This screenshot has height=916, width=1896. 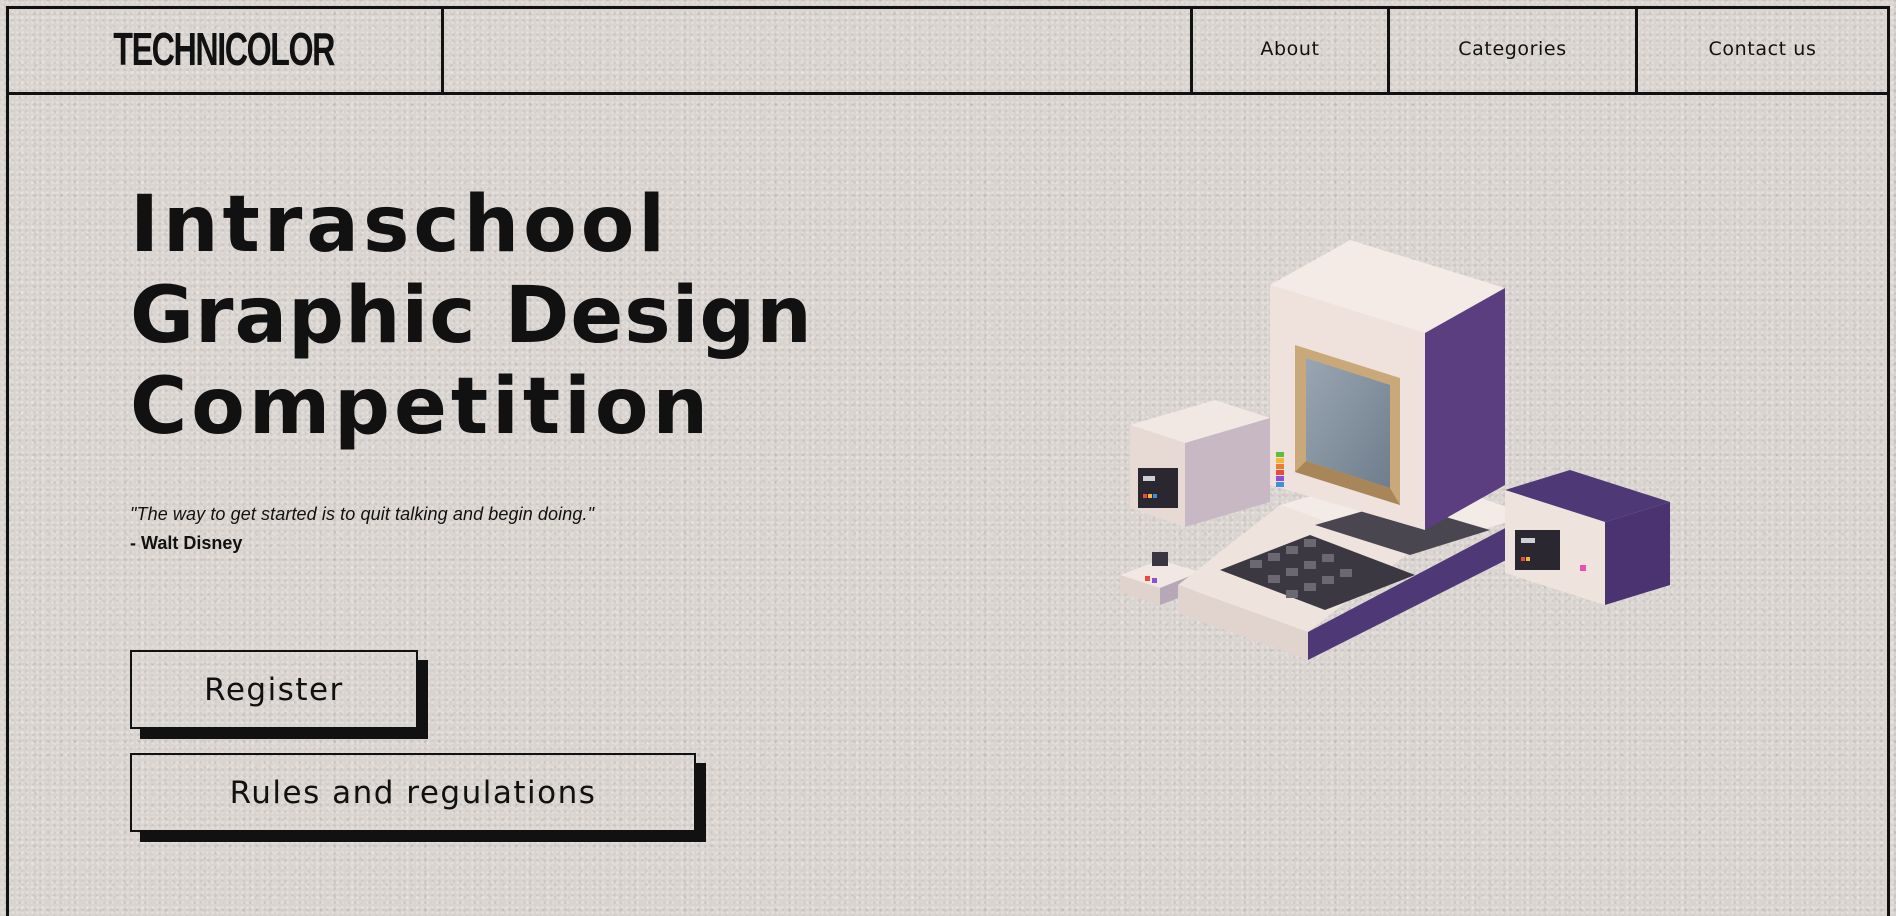 I want to click on retro-computer-illustration, so click(x=1395, y=450).